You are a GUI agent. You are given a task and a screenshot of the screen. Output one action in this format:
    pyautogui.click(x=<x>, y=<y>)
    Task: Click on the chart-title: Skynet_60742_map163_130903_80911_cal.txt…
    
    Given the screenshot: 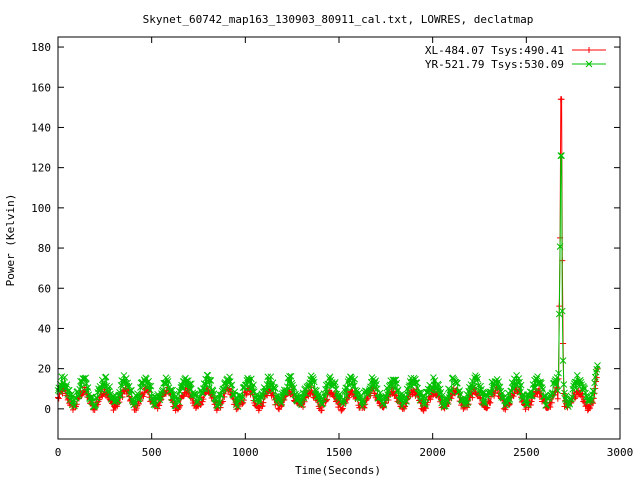 What is the action you would take?
    pyautogui.click(x=338, y=19)
    